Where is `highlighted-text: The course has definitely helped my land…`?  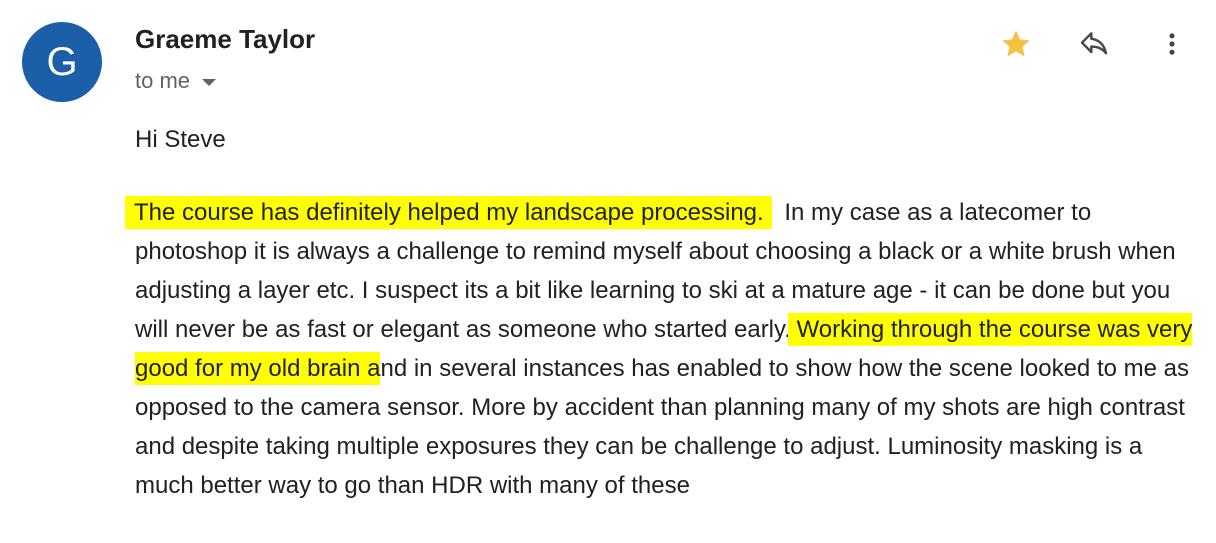
highlighted-text: The course has definitely helped my land… is located at coordinates (448, 212).